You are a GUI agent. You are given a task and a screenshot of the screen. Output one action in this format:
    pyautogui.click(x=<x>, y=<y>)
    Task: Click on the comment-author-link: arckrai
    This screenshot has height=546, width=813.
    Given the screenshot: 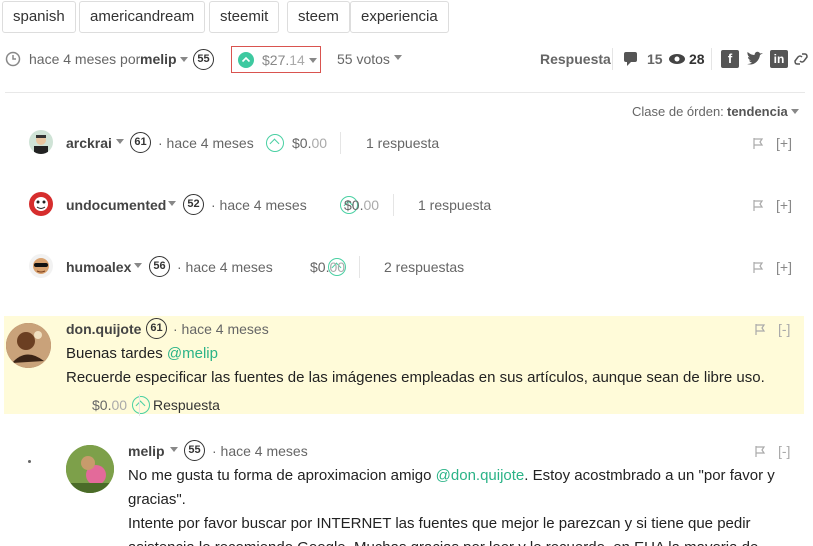 What is the action you would take?
    pyautogui.click(x=89, y=143)
    